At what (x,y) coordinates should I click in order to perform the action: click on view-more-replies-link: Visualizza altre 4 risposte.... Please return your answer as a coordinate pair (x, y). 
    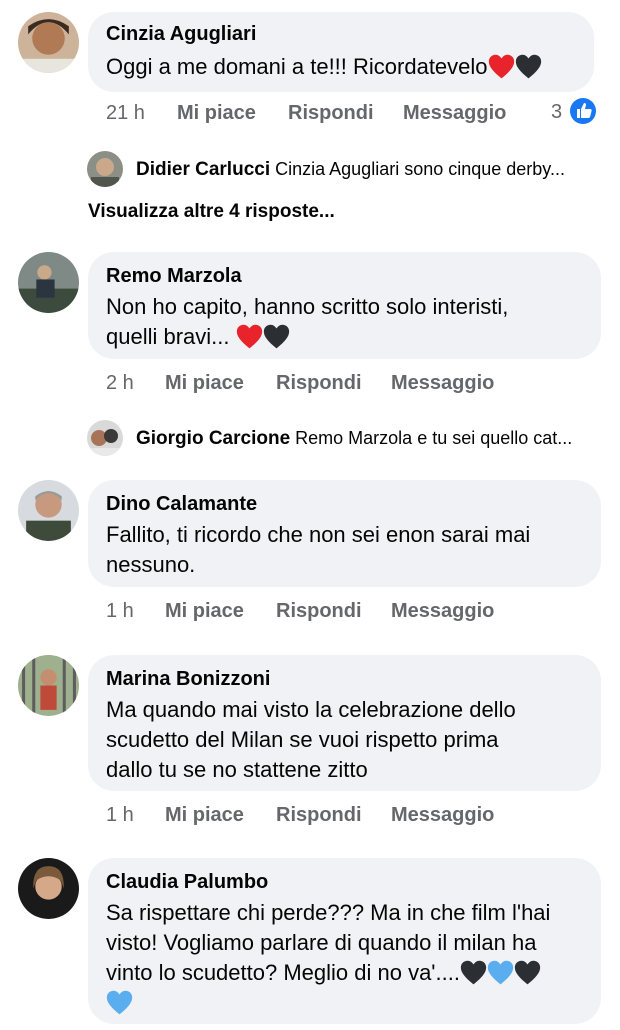
    Looking at the image, I should click on (211, 212).